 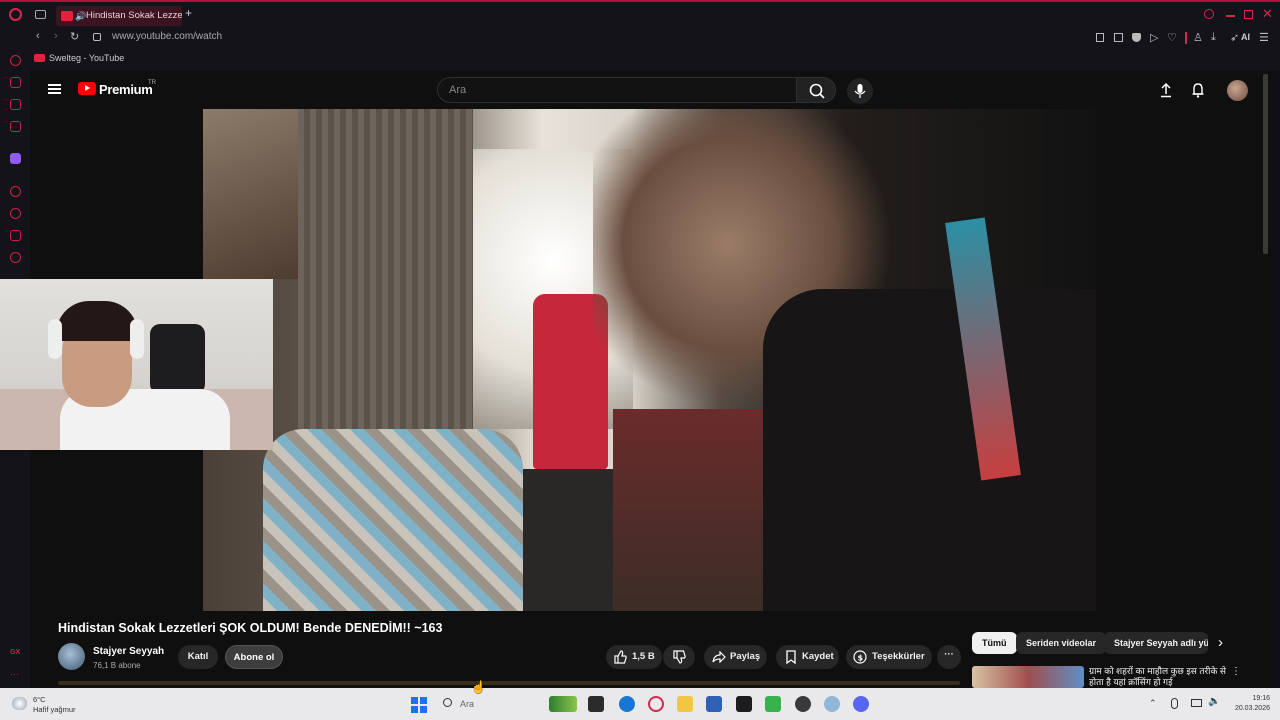 What do you see at coordinates (563, 704) in the screenshot?
I see `taskbar-widget-icon` at bounding box center [563, 704].